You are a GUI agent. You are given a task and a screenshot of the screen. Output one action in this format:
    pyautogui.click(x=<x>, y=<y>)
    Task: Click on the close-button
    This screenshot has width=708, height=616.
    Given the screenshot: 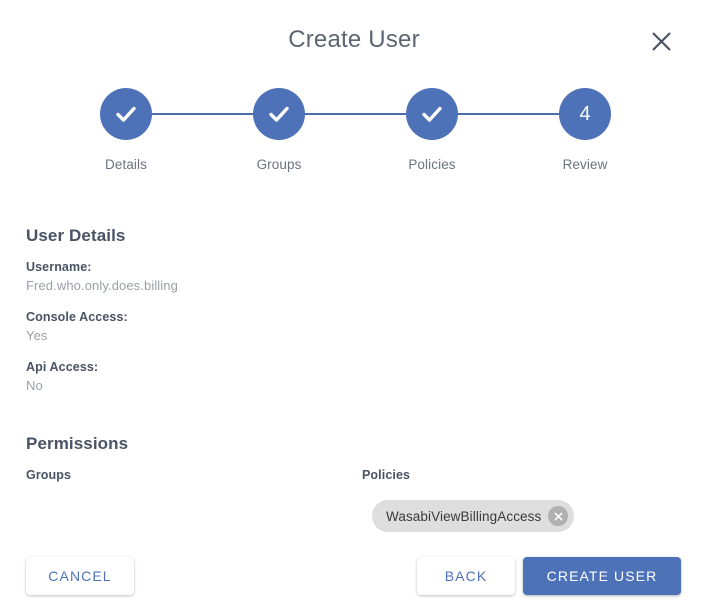 What is the action you would take?
    pyautogui.click(x=661, y=41)
    